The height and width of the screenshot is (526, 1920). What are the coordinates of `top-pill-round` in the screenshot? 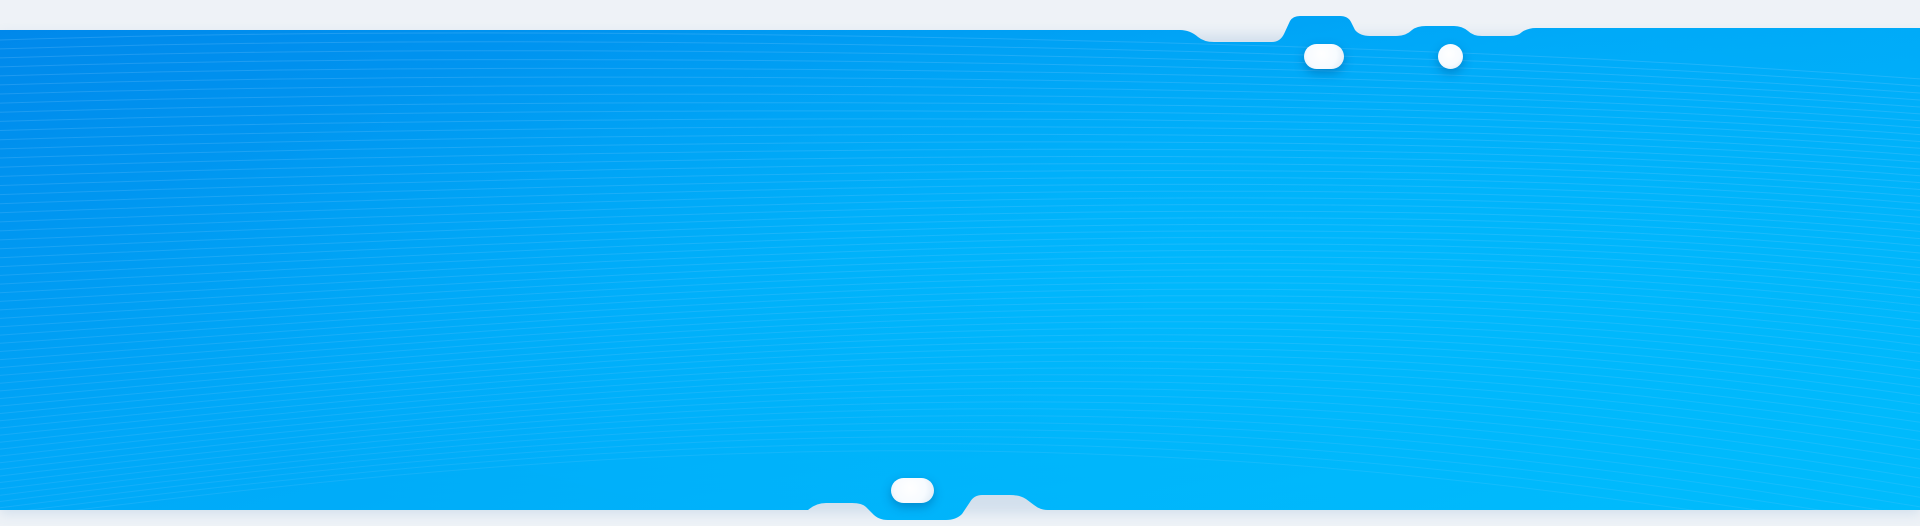 It's located at (1450, 56).